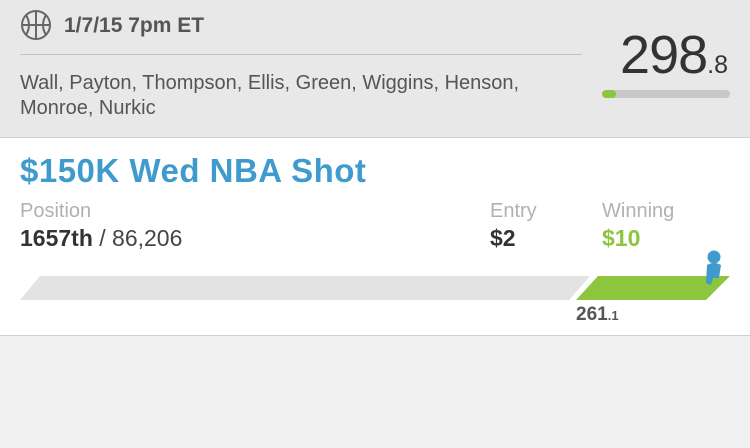  I want to click on game-time: 1/7/15 7pm ET, so click(134, 25).